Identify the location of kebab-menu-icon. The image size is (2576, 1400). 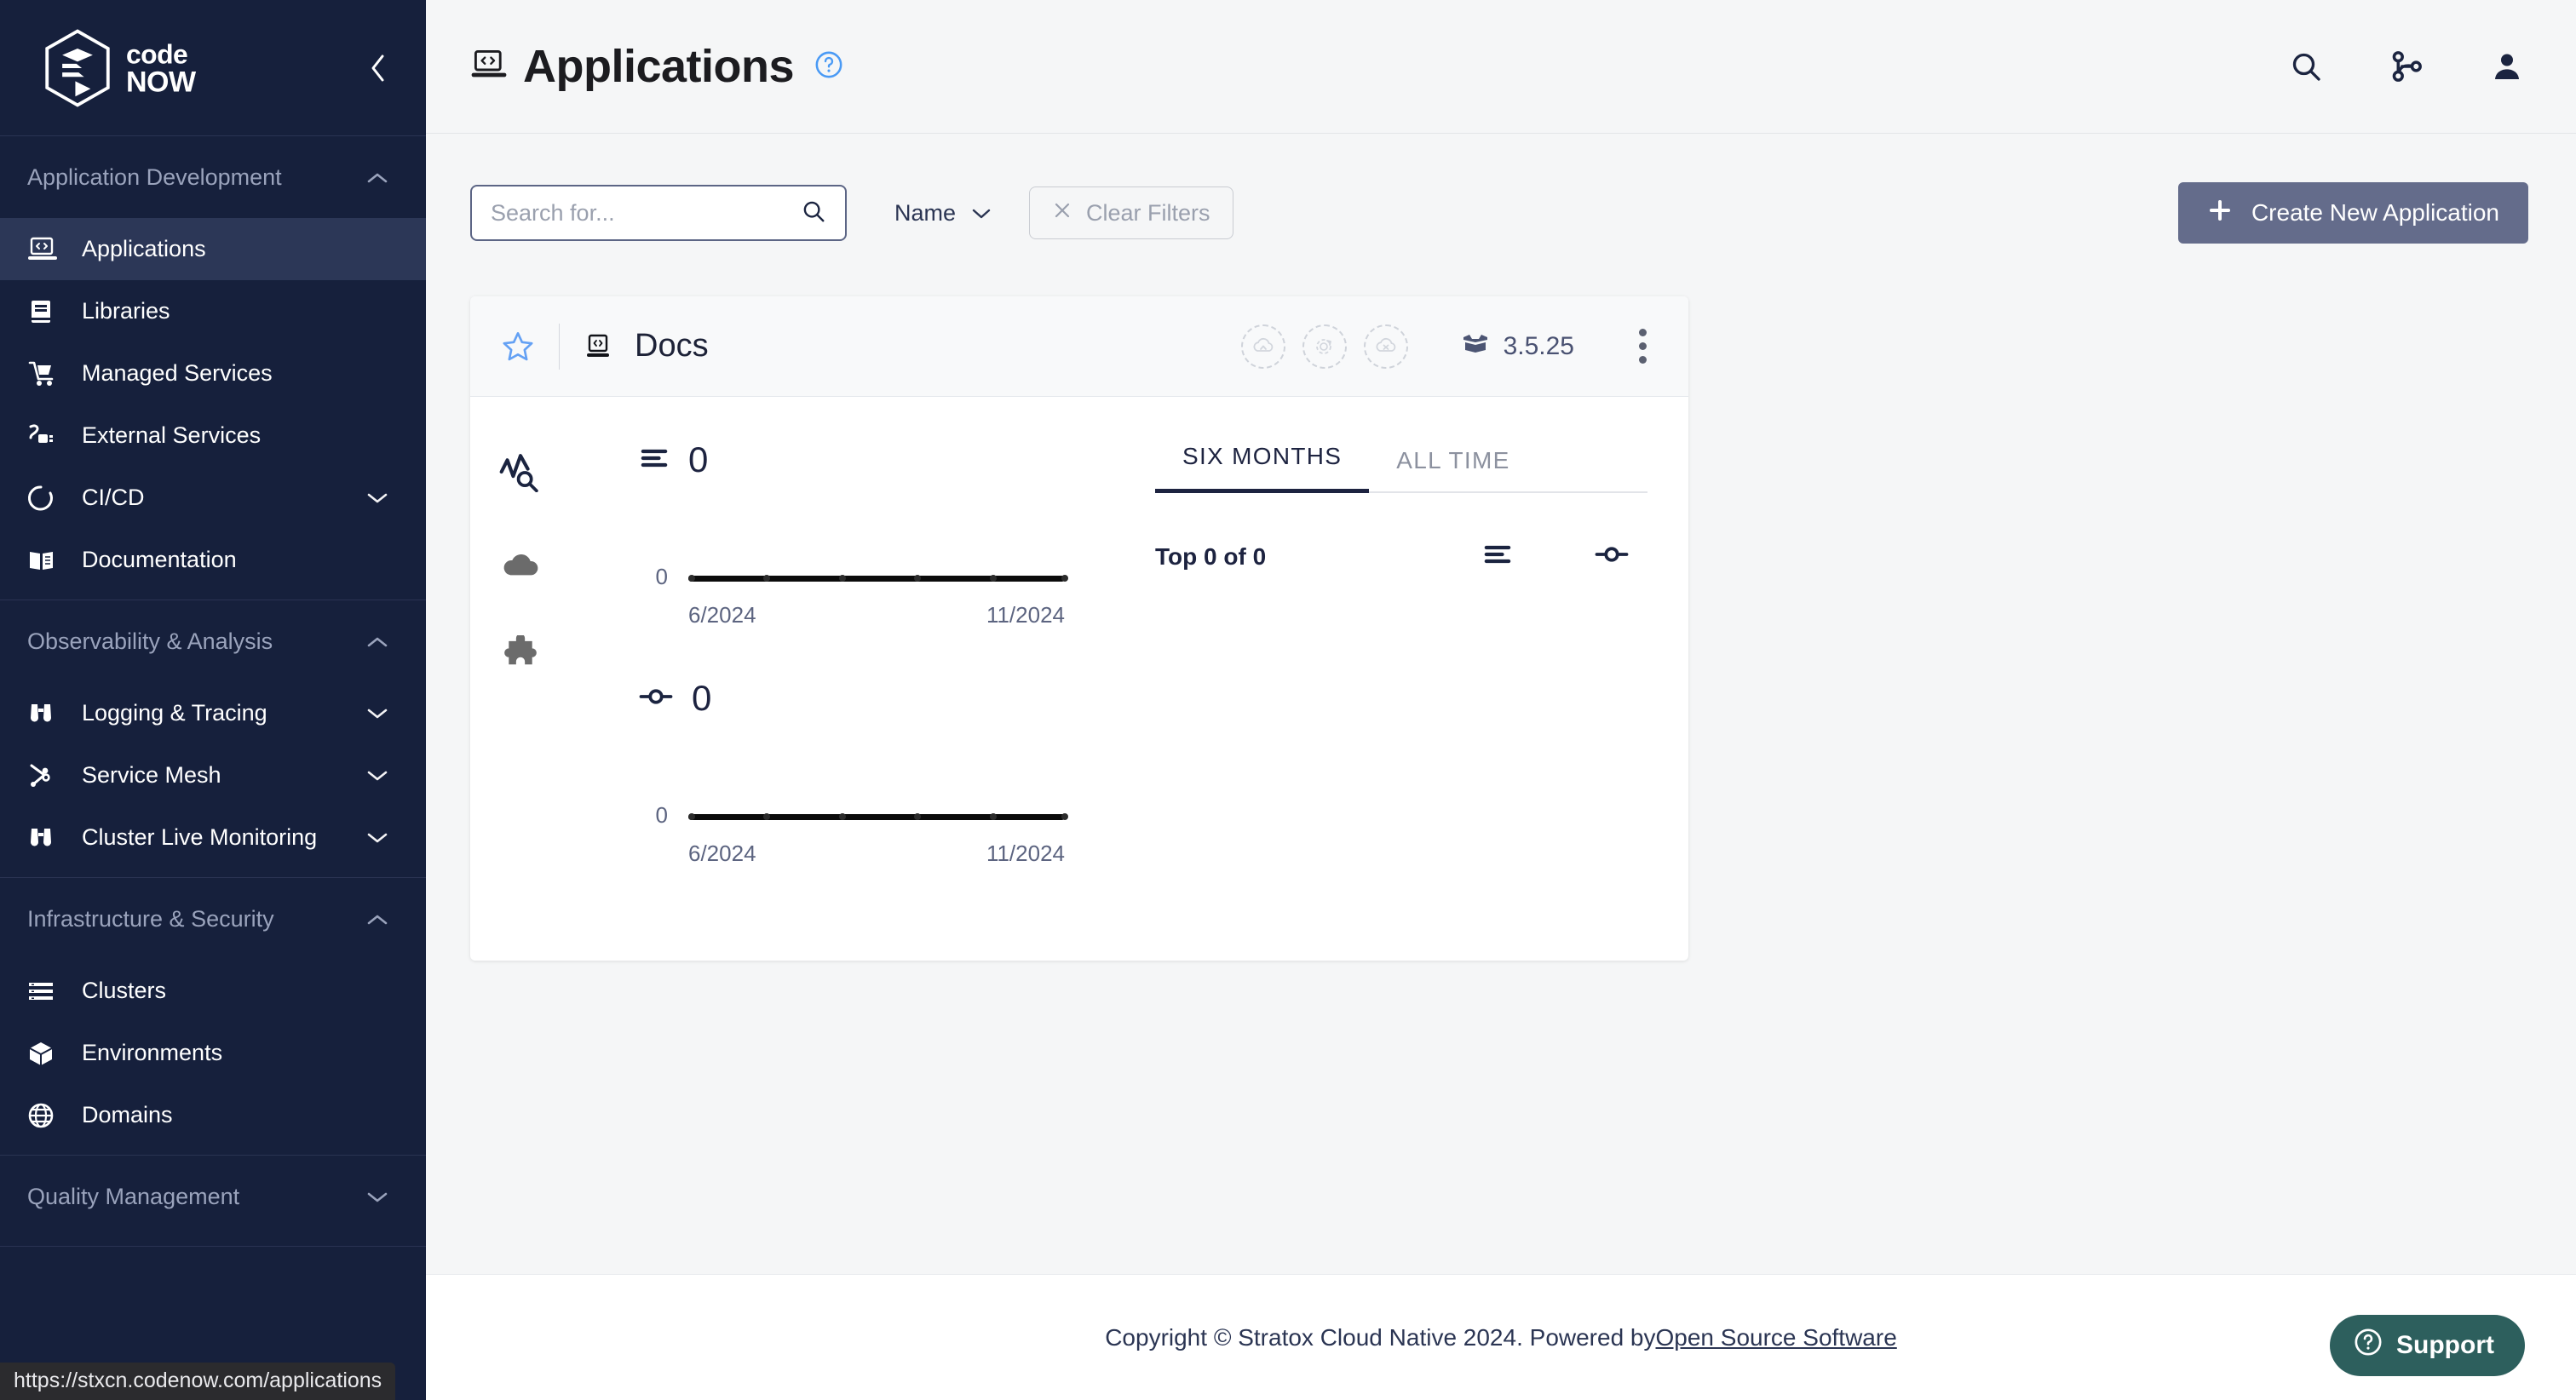
(1642, 347).